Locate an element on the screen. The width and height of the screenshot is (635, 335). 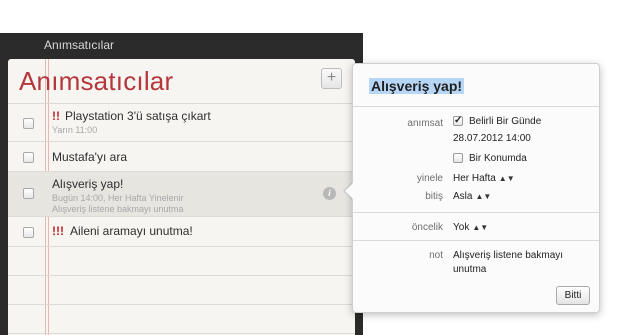
priority-value: Yok is located at coordinates (461, 227).